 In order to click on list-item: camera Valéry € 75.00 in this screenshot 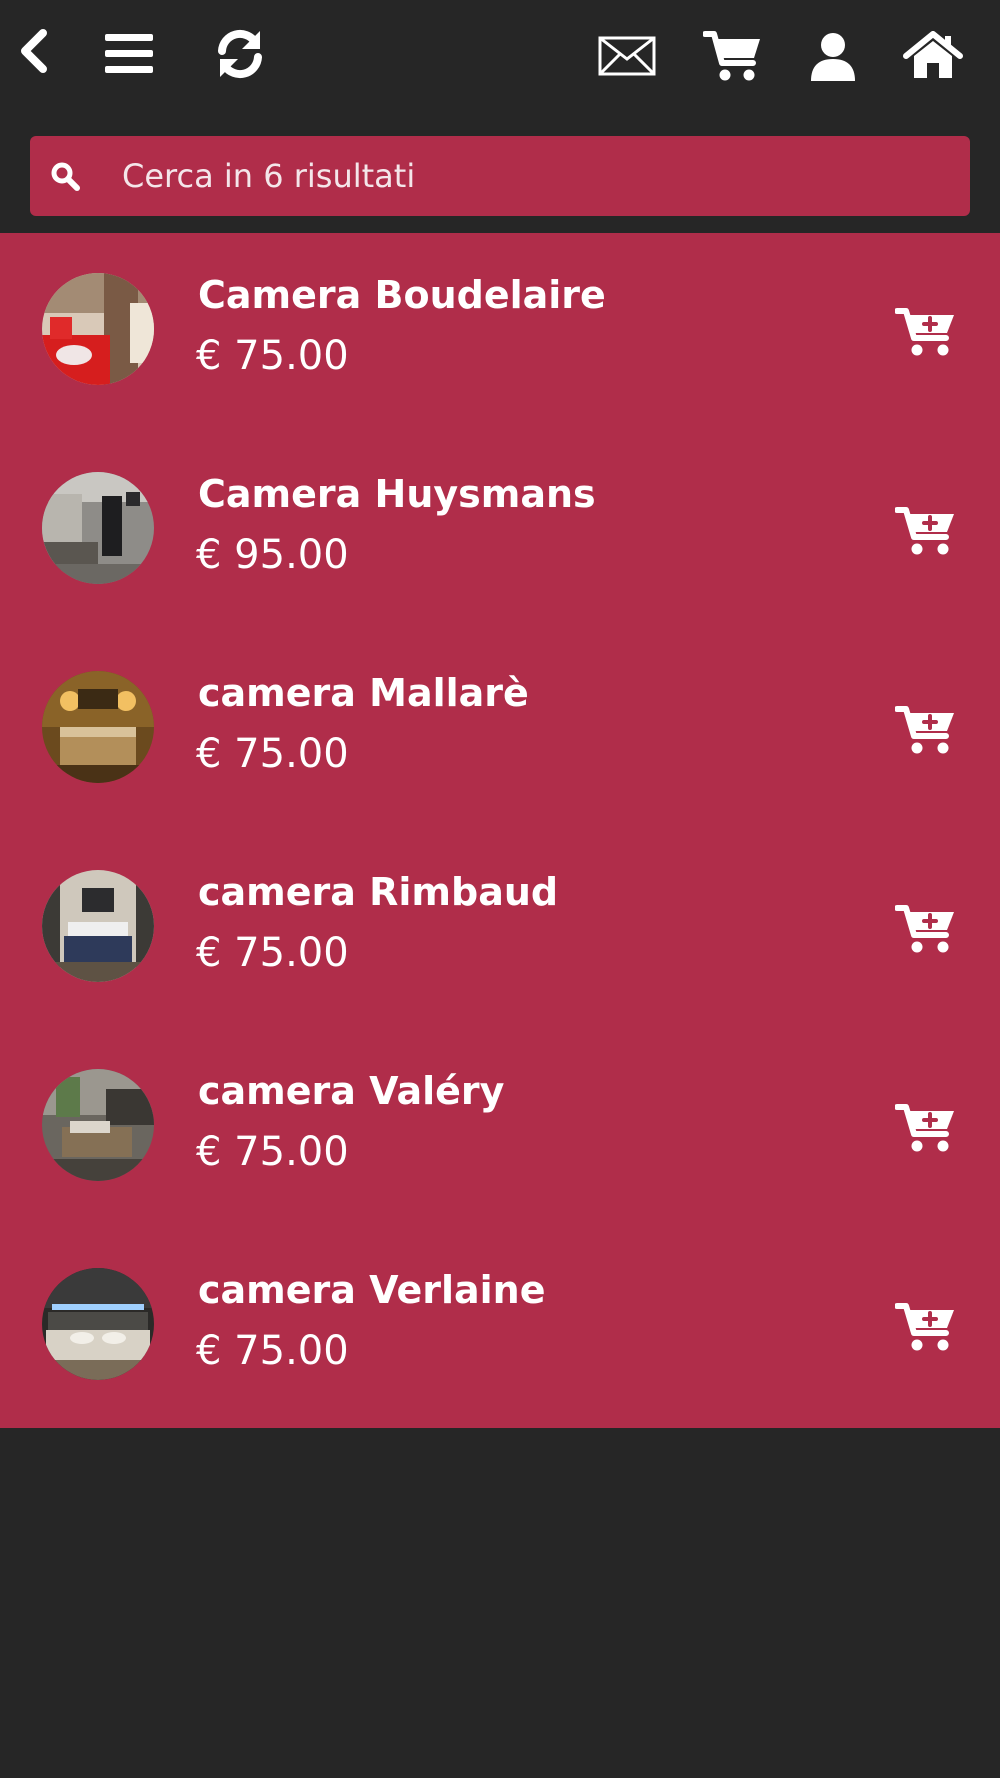, I will do `click(500, 1128)`.